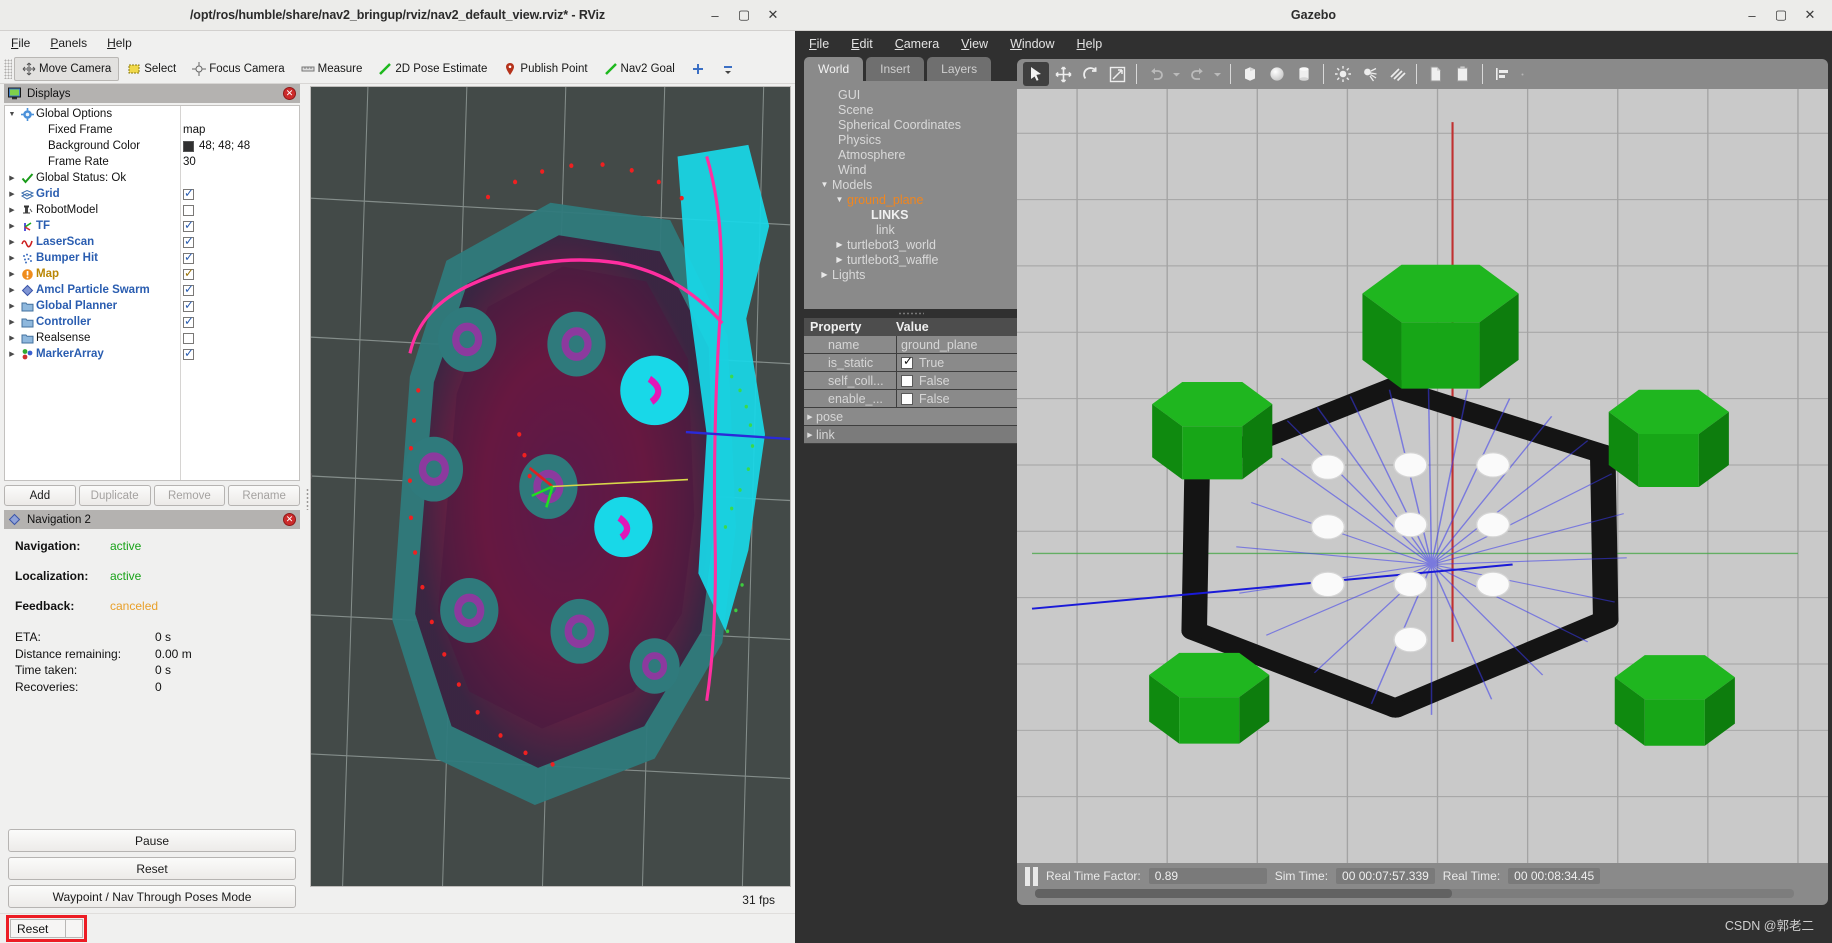 The height and width of the screenshot is (943, 1832). Describe the element at coordinates (432, 69) in the screenshot. I see `tool-2d-pose-estimate: 2D Pose Estimate` at that location.